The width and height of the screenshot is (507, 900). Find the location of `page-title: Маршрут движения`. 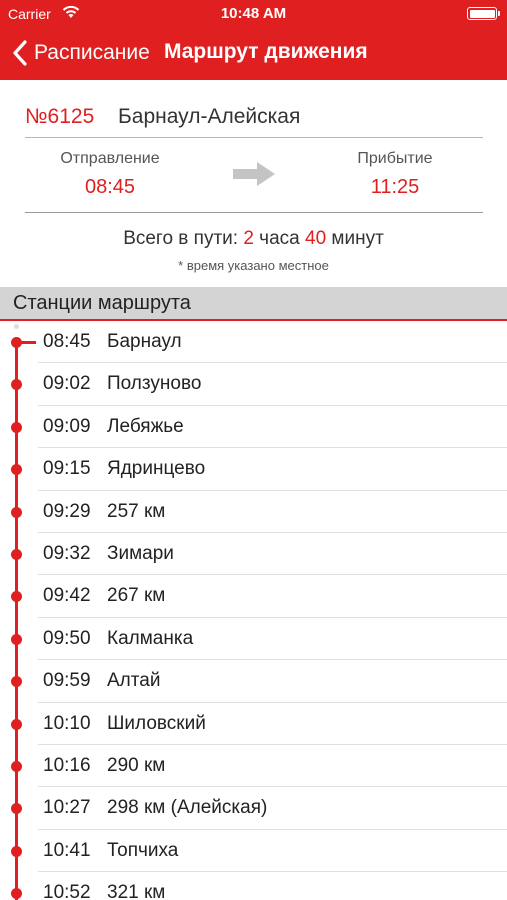

page-title: Маршрут движения is located at coordinates (266, 51).